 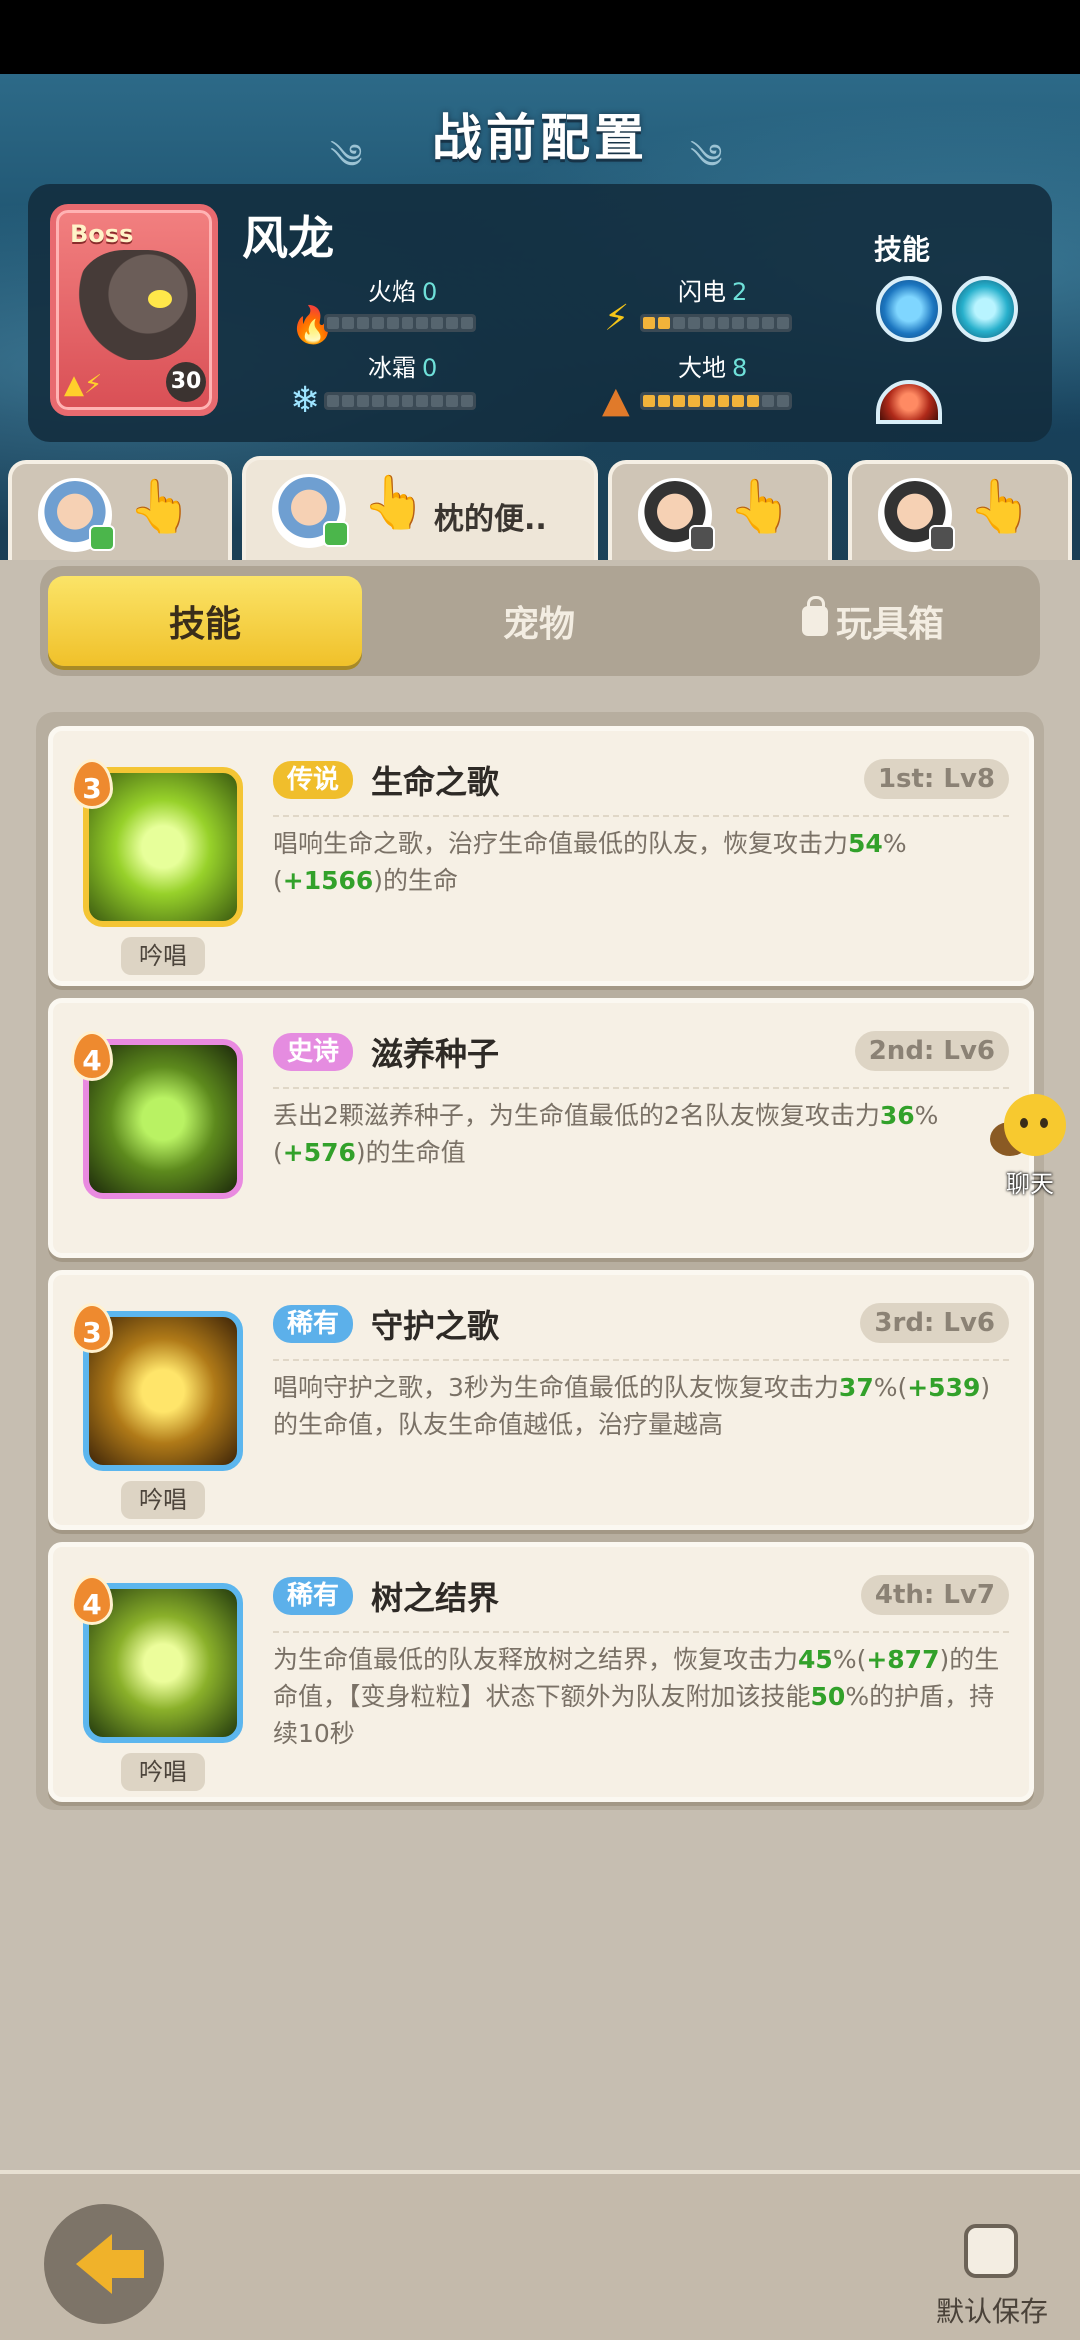 What do you see at coordinates (160, 299) in the screenshot?
I see `boss-eye` at bounding box center [160, 299].